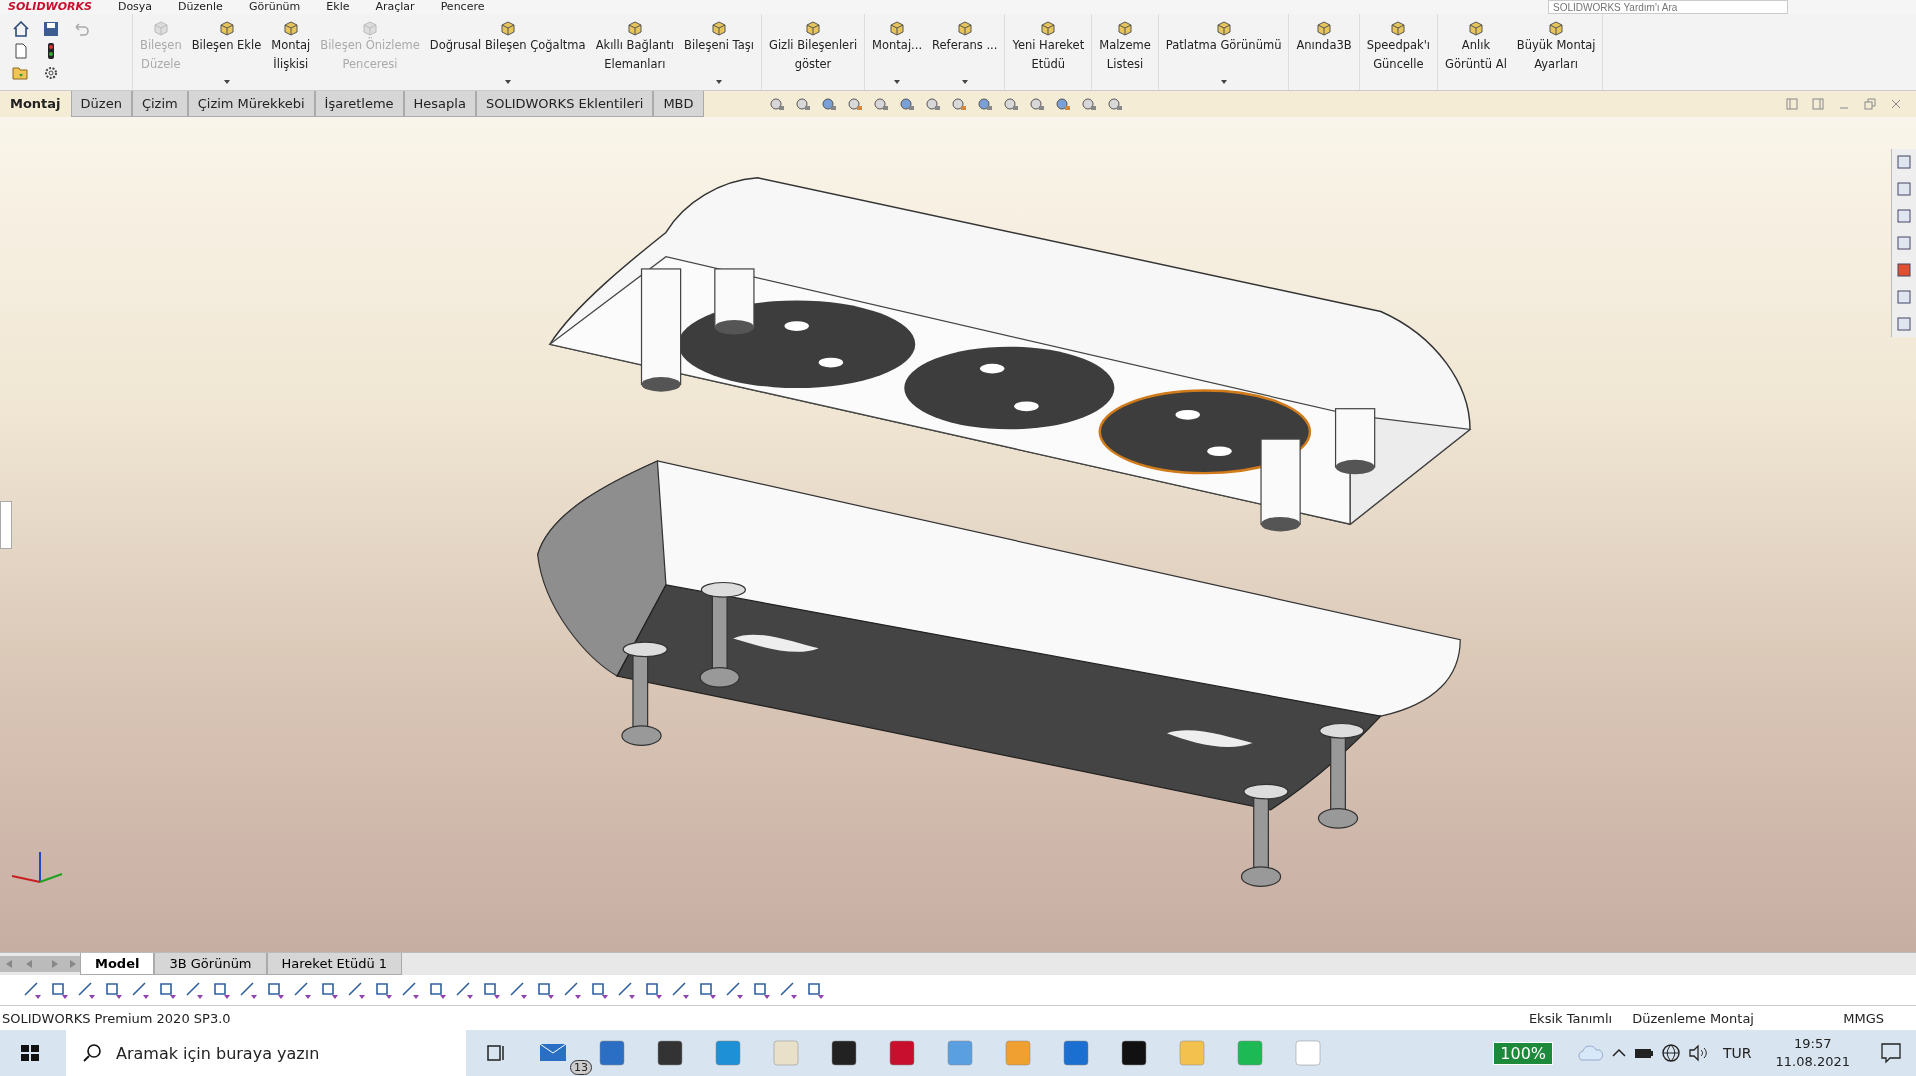  Describe the element at coordinates (51, 73) in the screenshot. I see `settings-icon` at that location.